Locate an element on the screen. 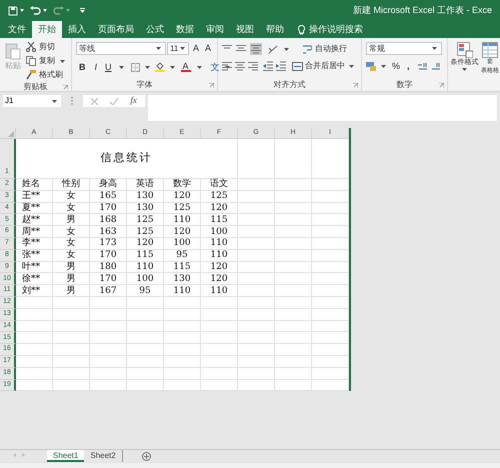 The image size is (500, 468). italic-button: I is located at coordinates (96, 67).